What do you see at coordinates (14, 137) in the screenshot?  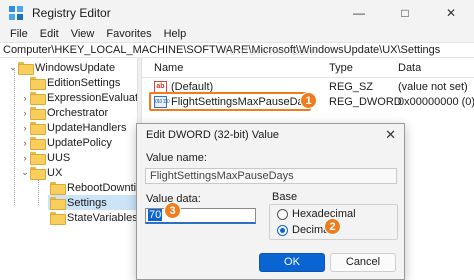 I see `tree-guide-line` at bounding box center [14, 137].